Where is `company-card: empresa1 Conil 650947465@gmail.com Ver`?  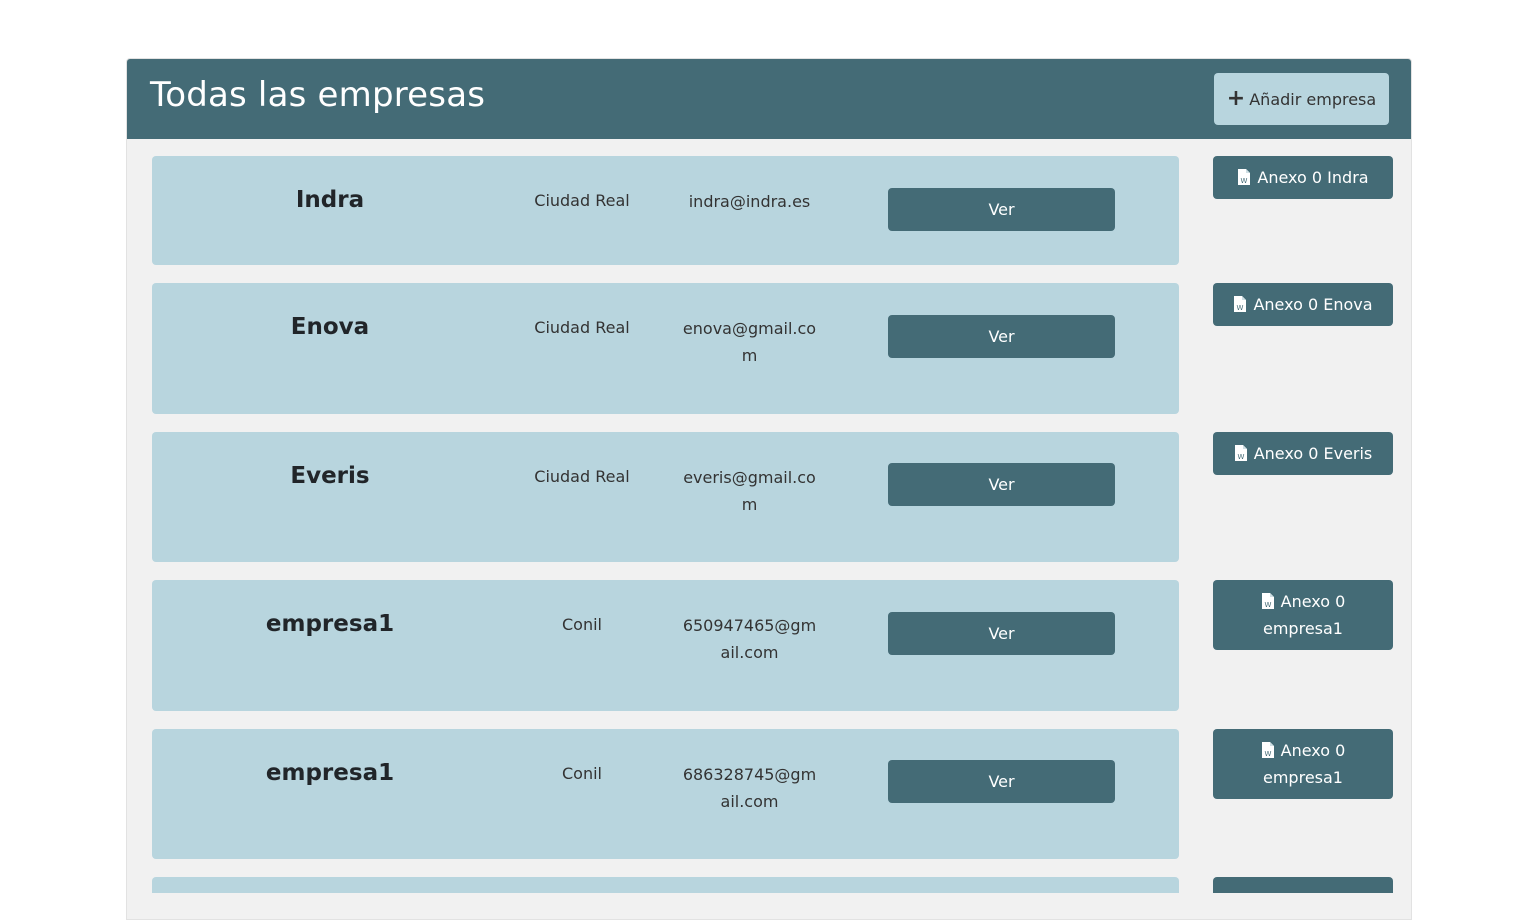
company-card: empresa1 Conil 650947465@gmail.com Ver is located at coordinates (665, 645).